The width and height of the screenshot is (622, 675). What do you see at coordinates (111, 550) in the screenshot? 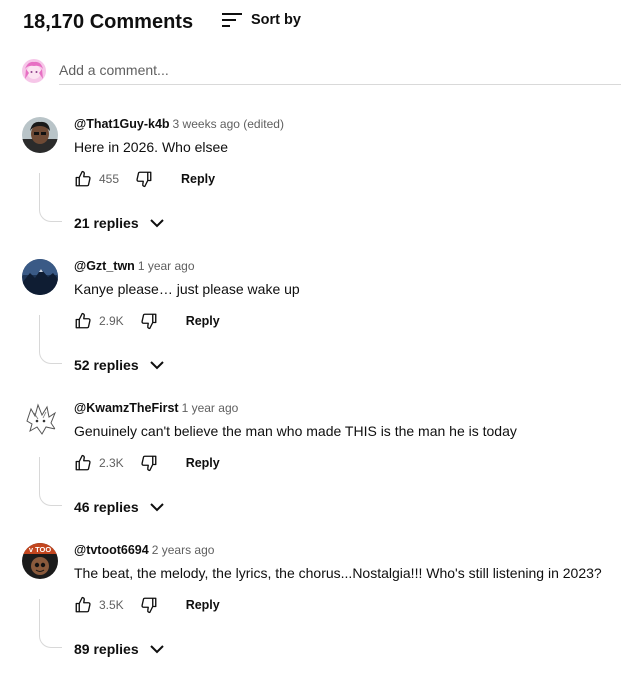
I see `comment-author: @tvtoot6694` at bounding box center [111, 550].